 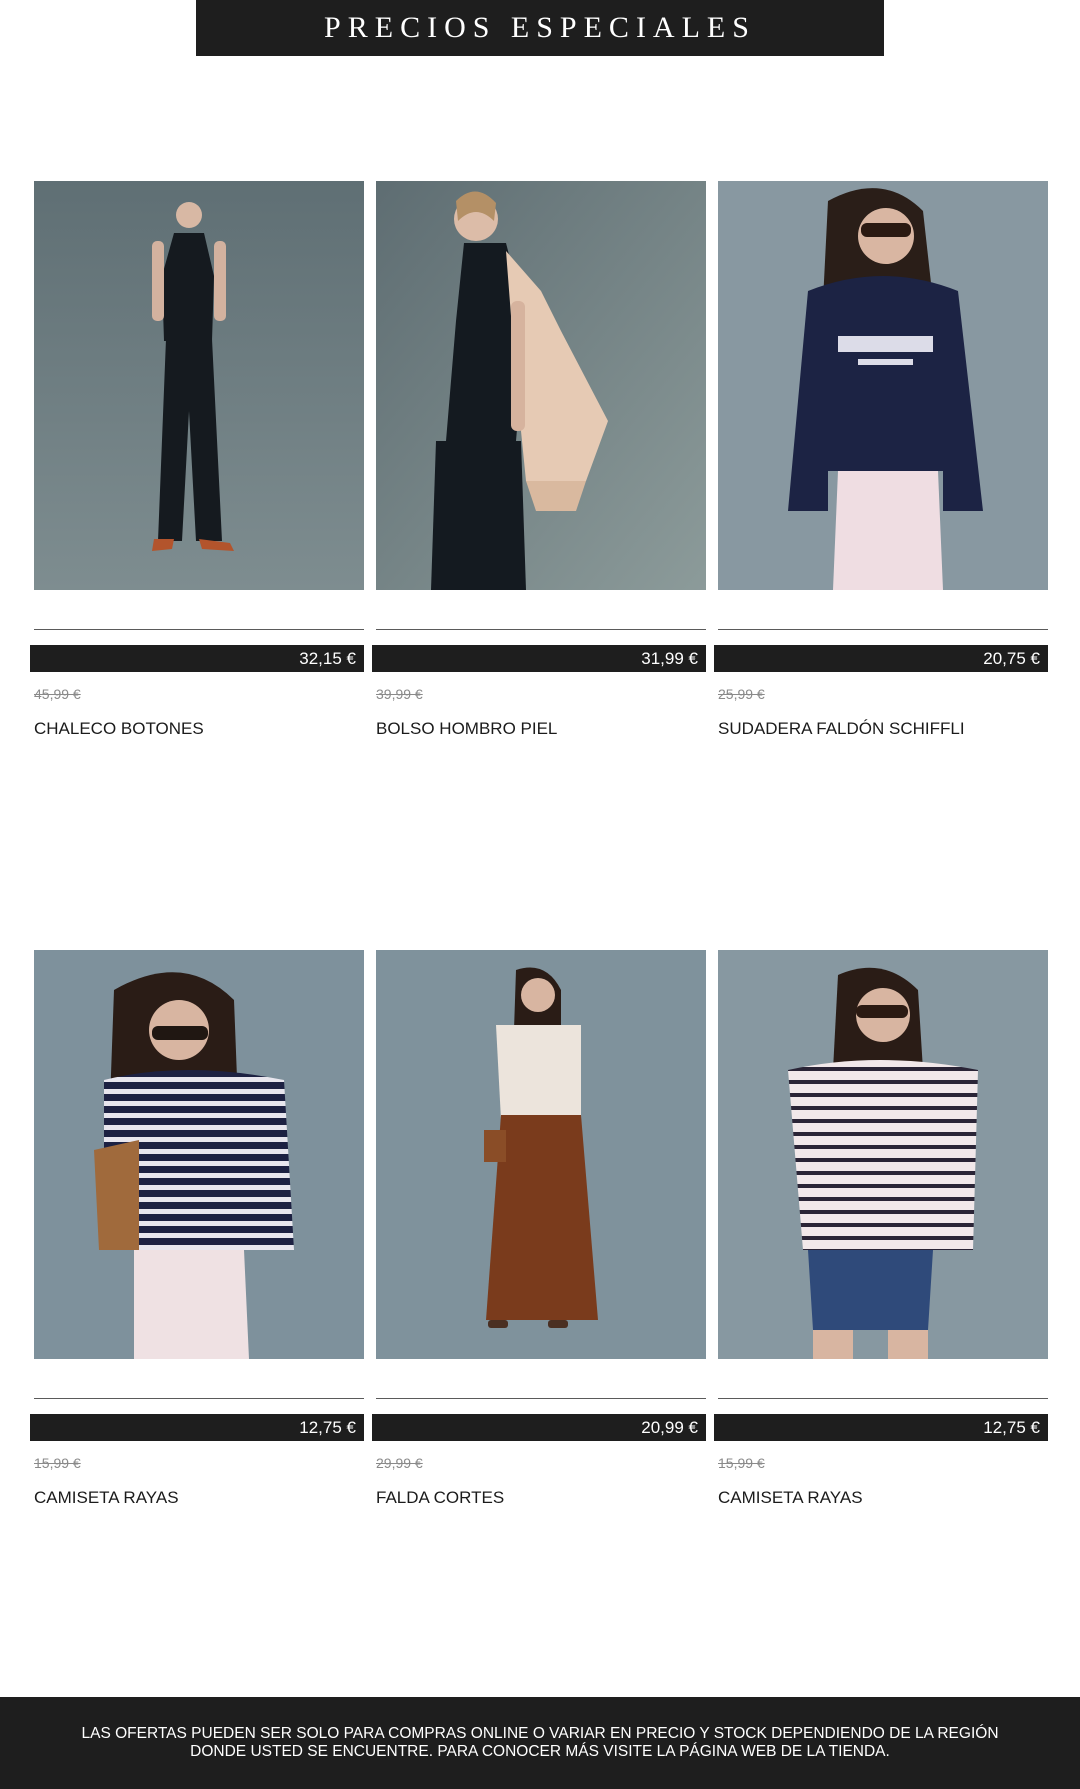 What do you see at coordinates (440, 1498) in the screenshot?
I see `product-name: FALDA CORTES` at bounding box center [440, 1498].